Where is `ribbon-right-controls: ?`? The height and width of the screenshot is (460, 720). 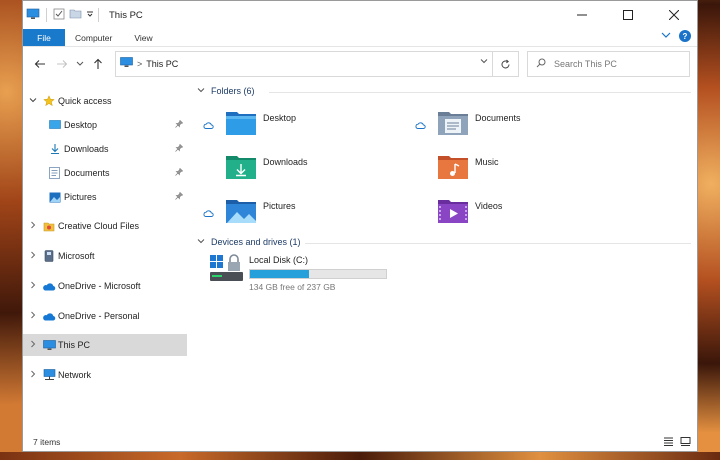 ribbon-right-controls: ? is located at coordinates (676, 36).